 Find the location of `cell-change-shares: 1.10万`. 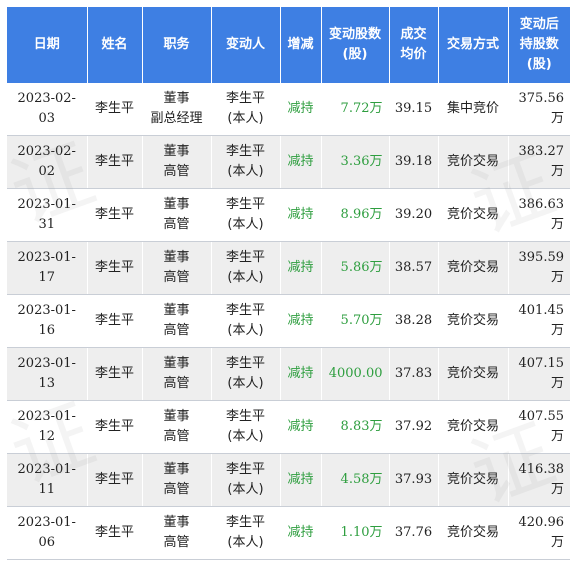

cell-change-shares: 1.10万 is located at coordinates (355, 533).